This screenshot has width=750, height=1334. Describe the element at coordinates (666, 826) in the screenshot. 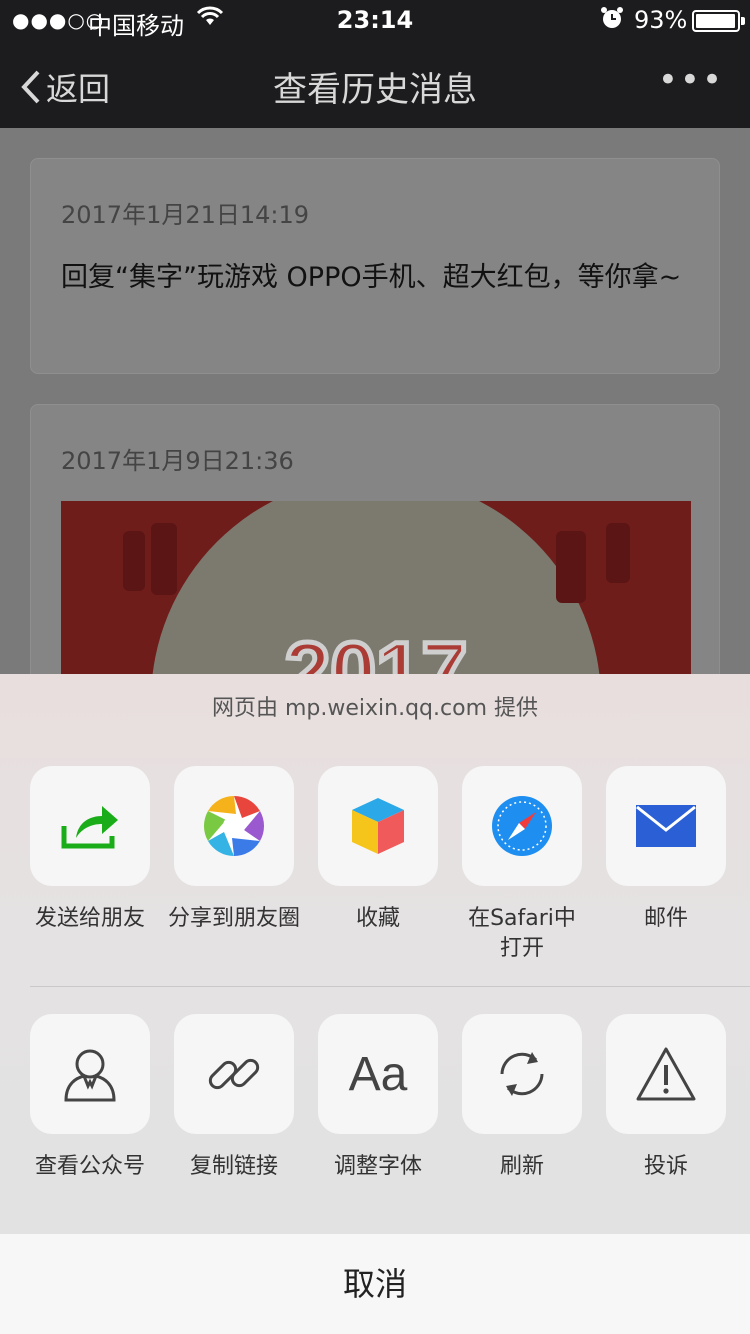

I see `mail-envelope-icon` at that location.